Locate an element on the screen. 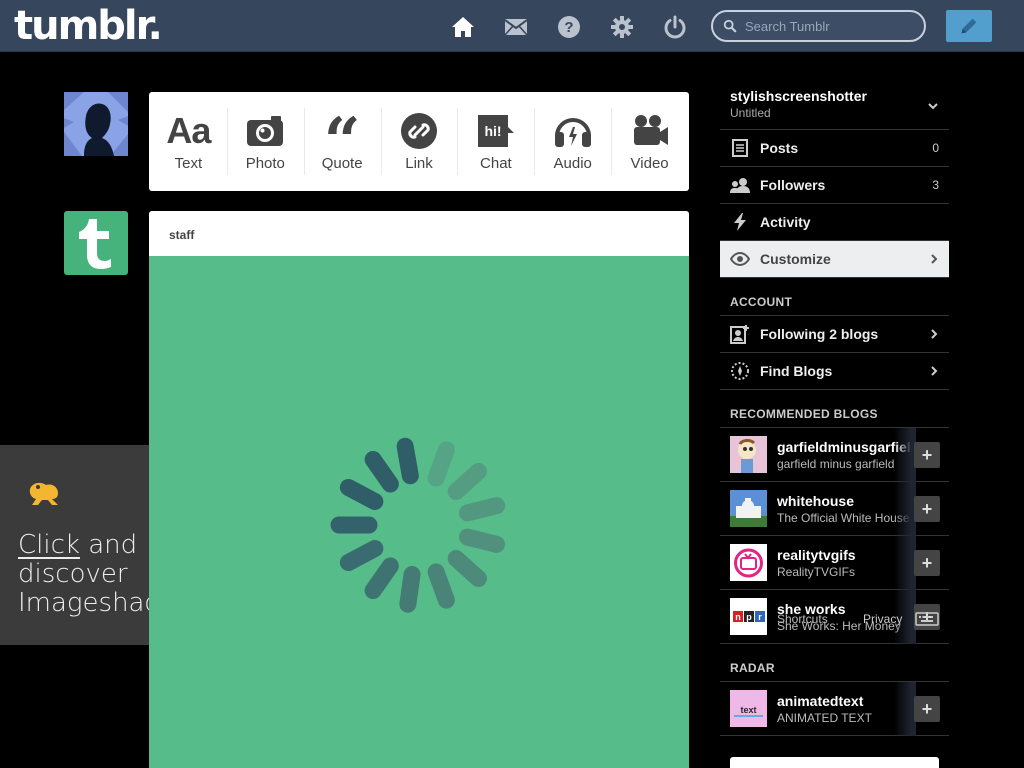 The width and height of the screenshot is (1024, 768). imageshack-ad: Click and discover Imageshack is located at coordinates (74, 545).